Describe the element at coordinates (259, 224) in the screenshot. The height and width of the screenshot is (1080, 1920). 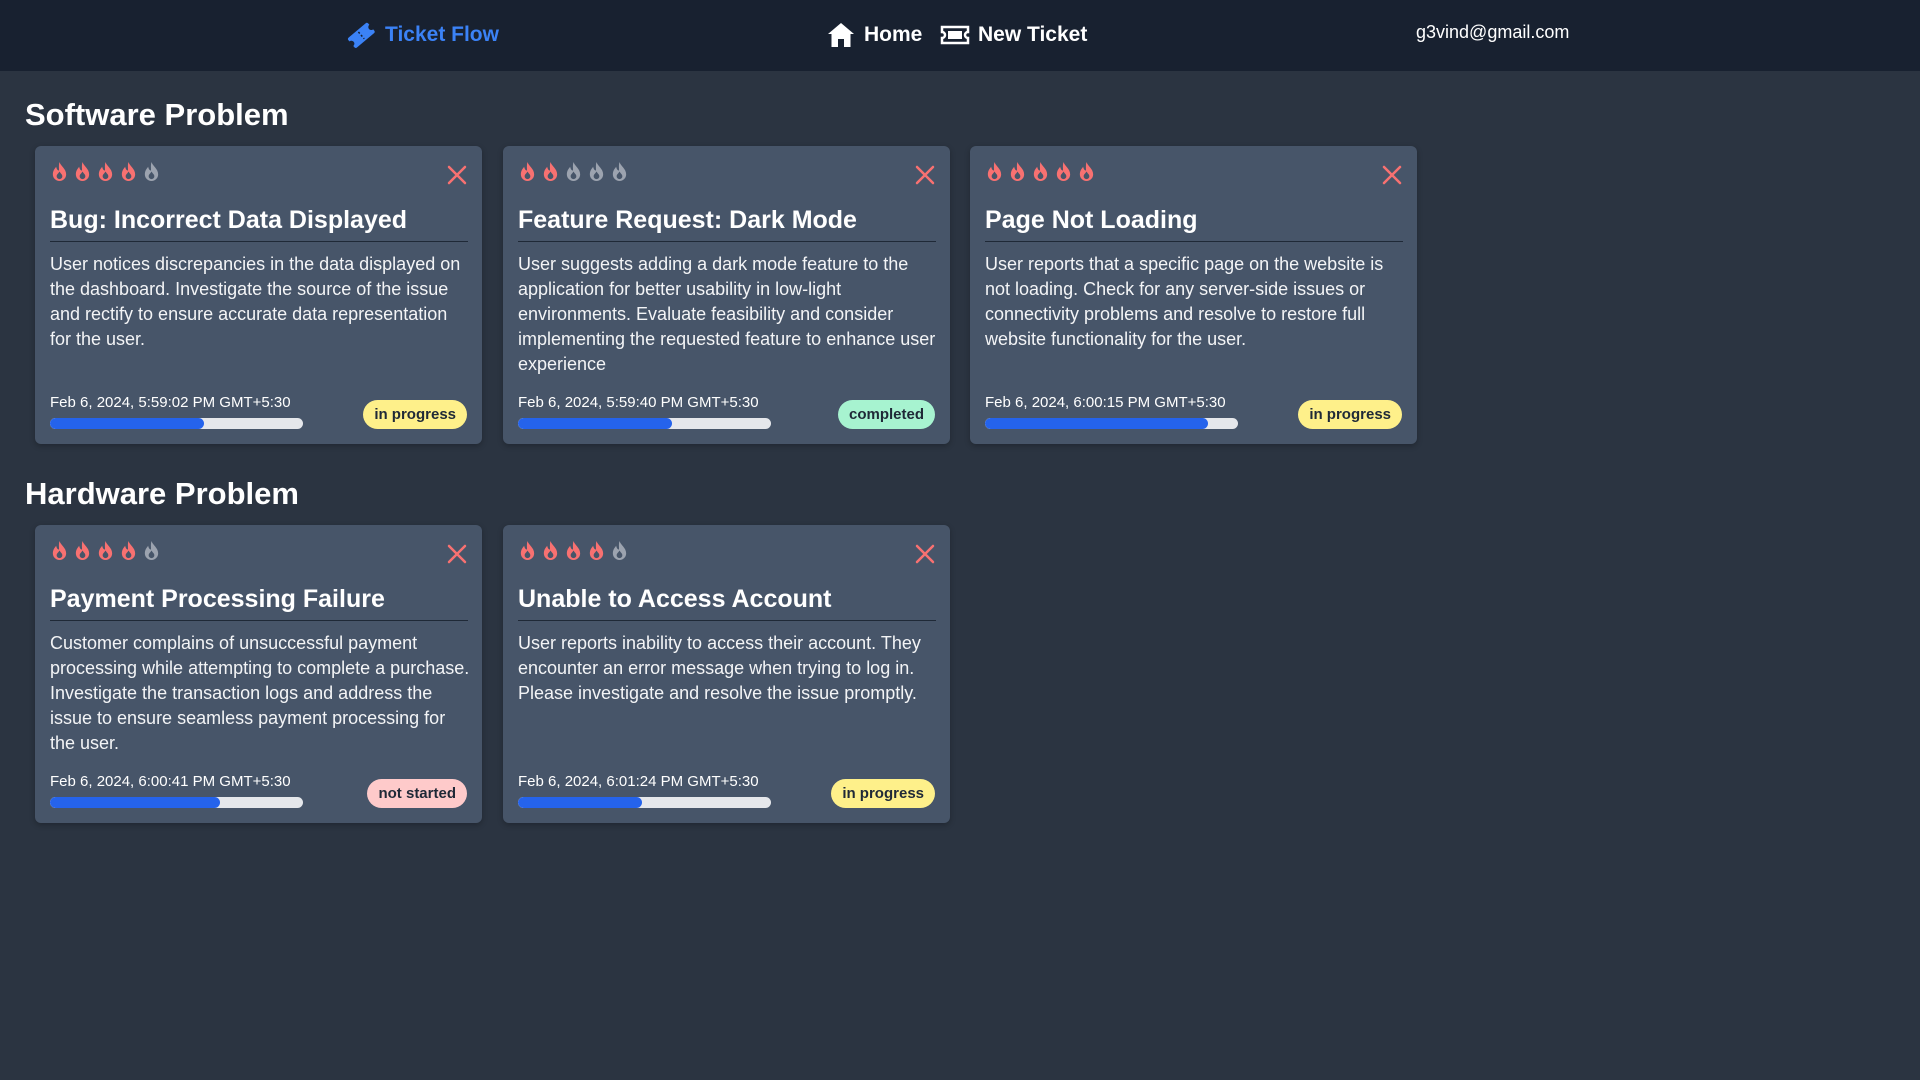
I see `ticket-title: Bug: Incorrect Data Displayed` at that location.